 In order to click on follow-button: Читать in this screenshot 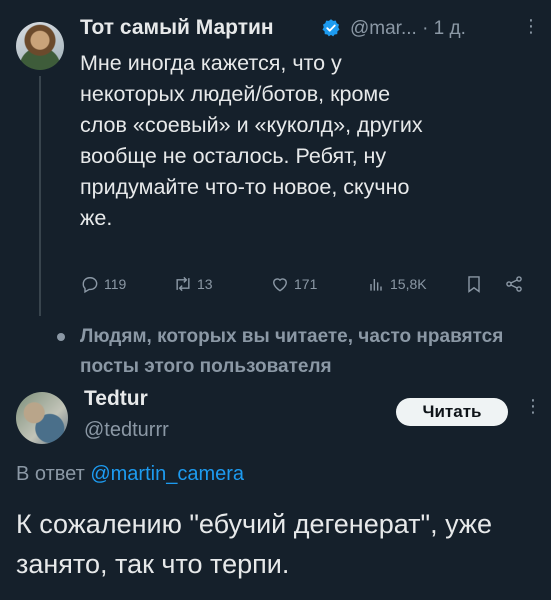, I will do `click(452, 412)`.